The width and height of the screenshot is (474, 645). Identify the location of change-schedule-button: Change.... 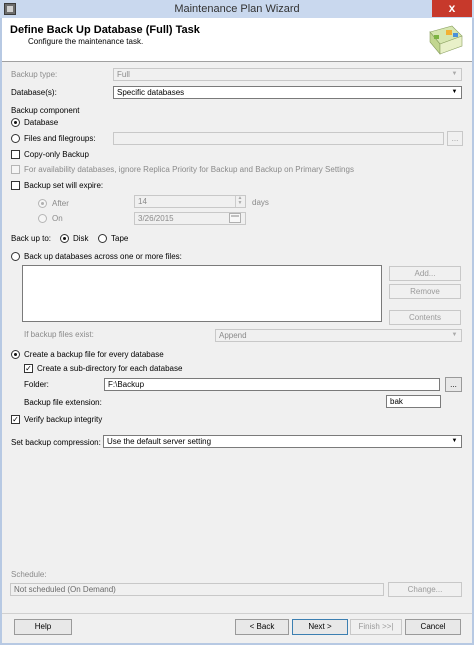
(425, 589).